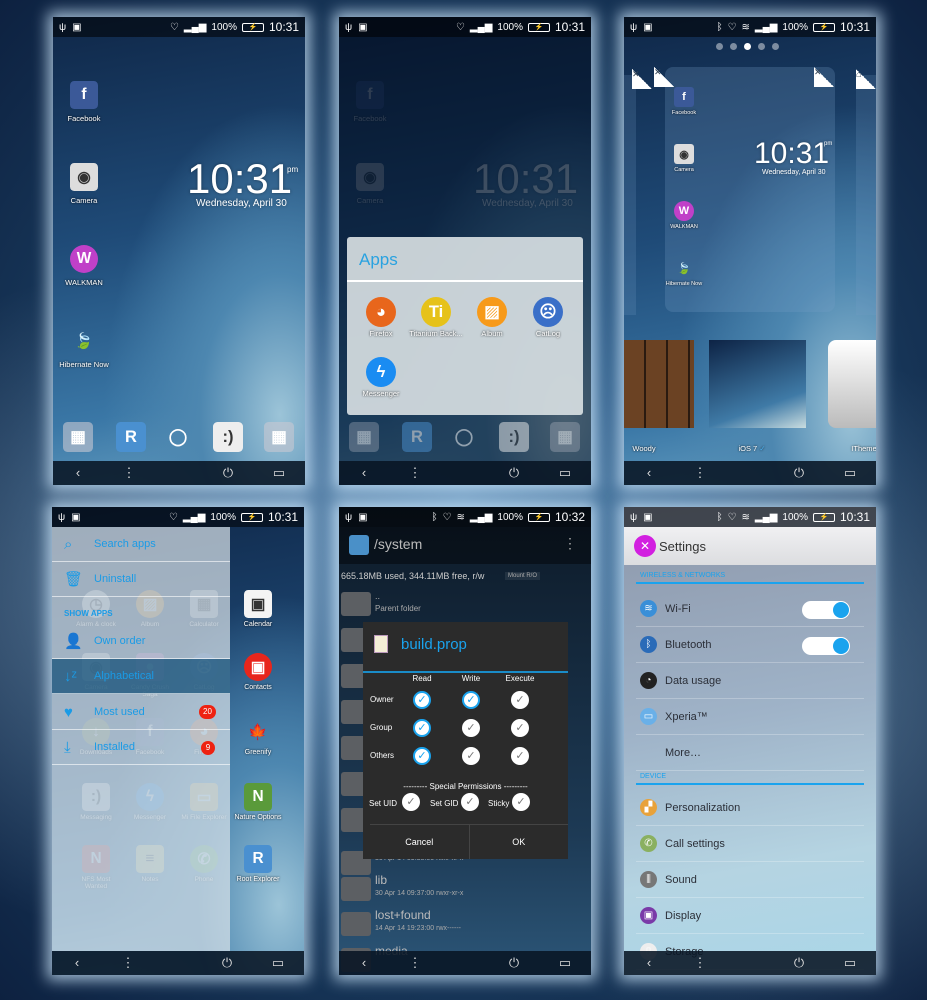 The height and width of the screenshot is (1000, 927). What do you see at coordinates (750, 681) in the screenshot?
I see `settings-item-data-usage: ◔ Data usage` at bounding box center [750, 681].